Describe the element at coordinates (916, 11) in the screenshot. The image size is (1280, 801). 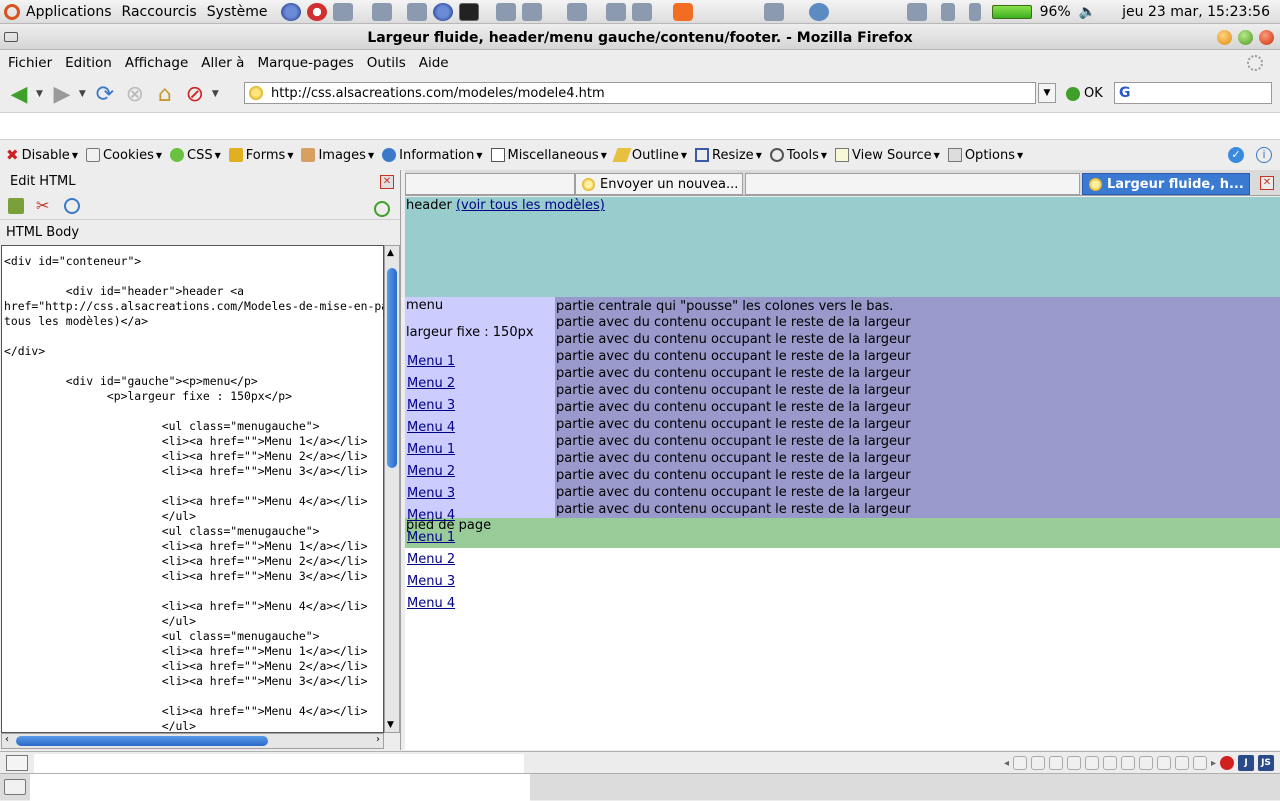
I see `notes-icon` at that location.